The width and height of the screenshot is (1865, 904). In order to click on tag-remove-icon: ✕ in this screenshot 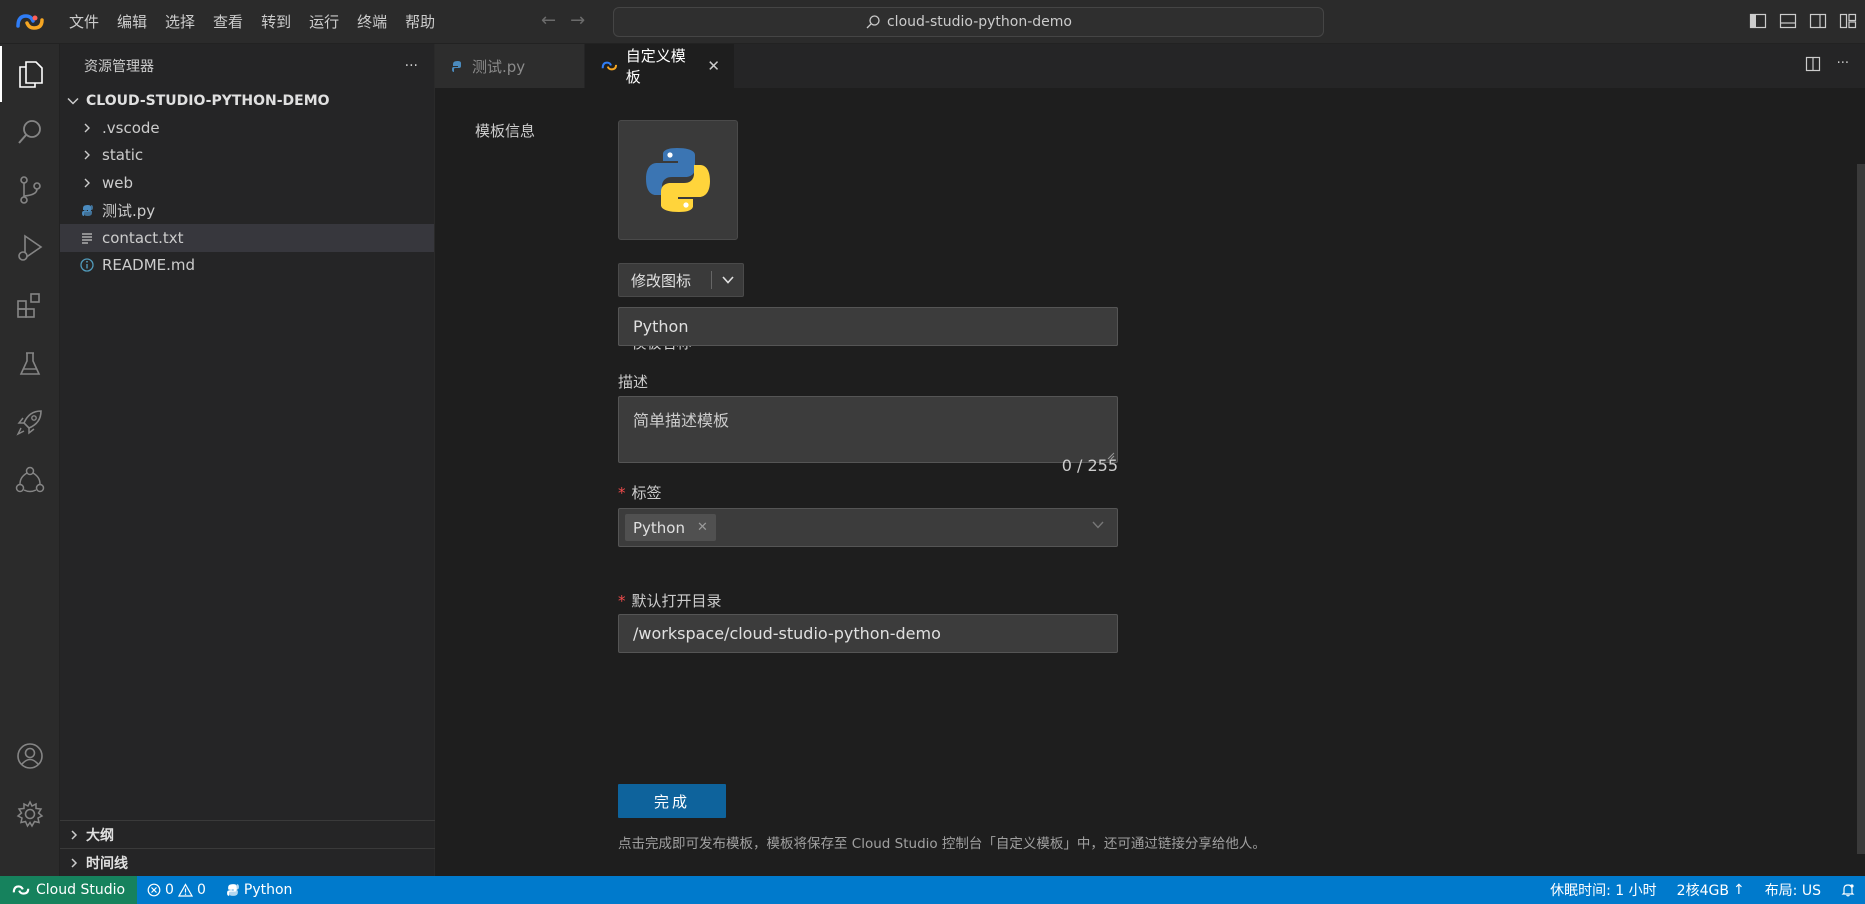, I will do `click(702, 527)`.